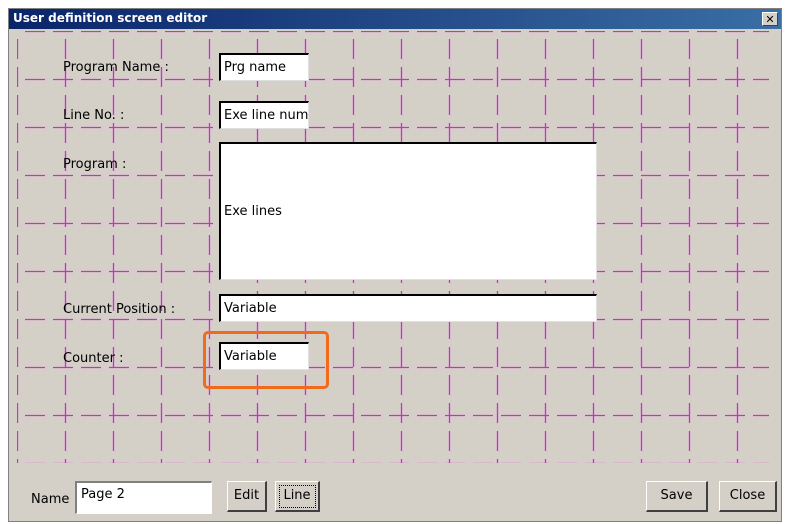 The width and height of the screenshot is (787, 524). I want to click on bottom-toolbar: Name Page 2 Edit Line Save Close, so click(395, 492).